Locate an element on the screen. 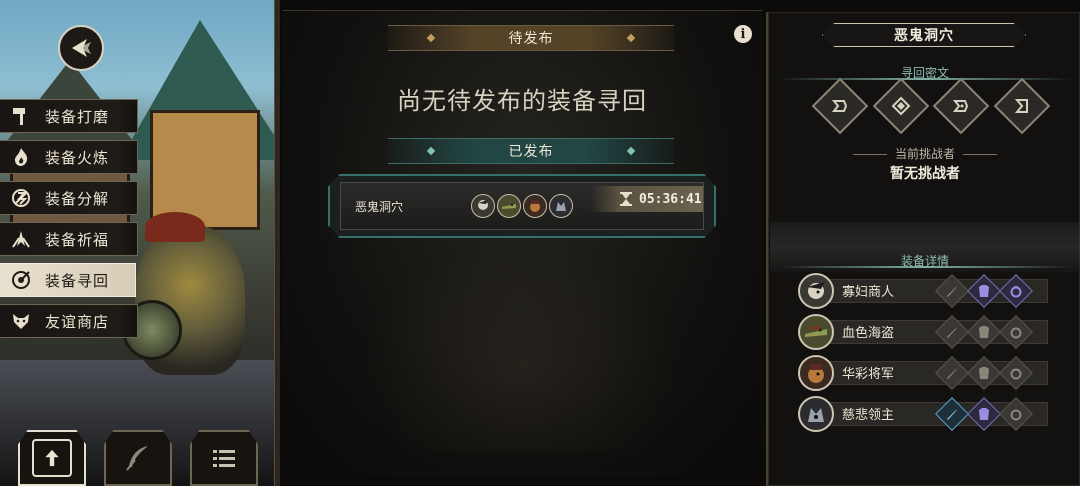  menu-item-friend-shop: 友谊商店 is located at coordinates (69, 321).